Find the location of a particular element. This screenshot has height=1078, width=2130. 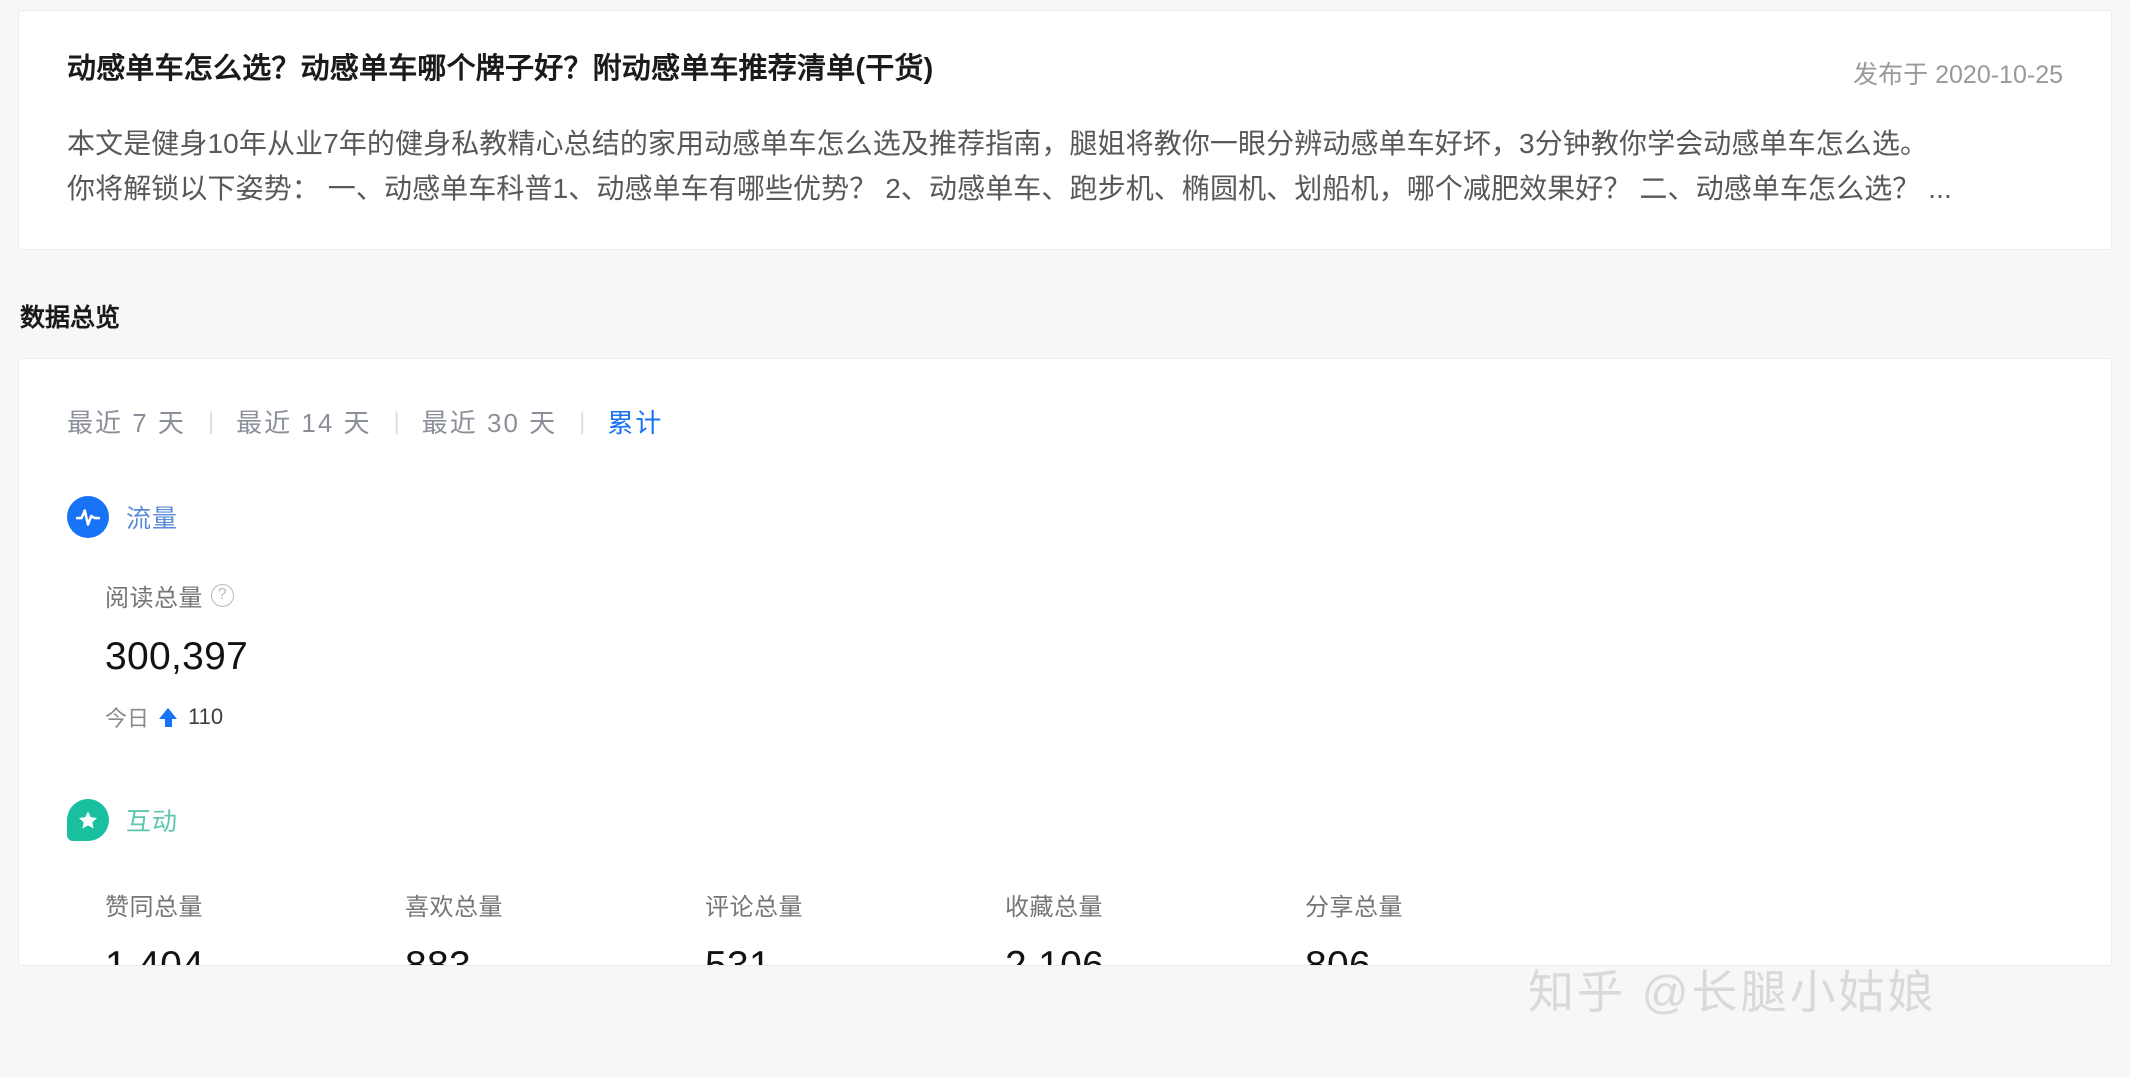

metric-value-total-reads: 300,397 is located at coordinates (177, 656).